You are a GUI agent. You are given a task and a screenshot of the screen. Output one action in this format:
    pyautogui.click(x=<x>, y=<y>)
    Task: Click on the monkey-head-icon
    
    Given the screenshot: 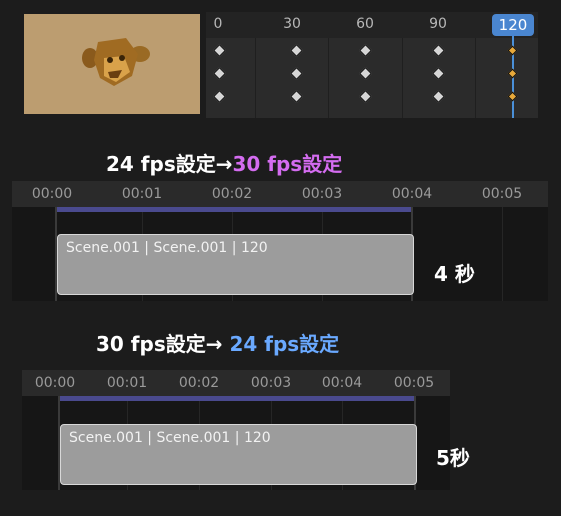 What is the action you would take?
    pyautogui.click(x=112, y=64)
    